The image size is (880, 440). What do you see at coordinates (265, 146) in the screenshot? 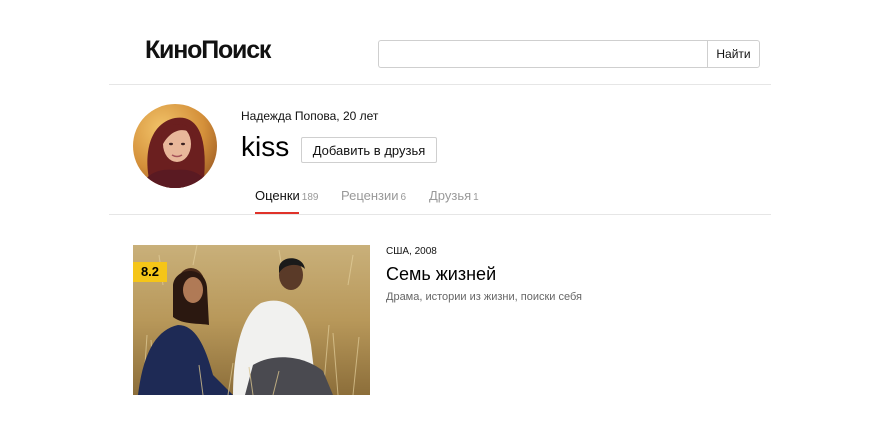
I see `profile-nickname: kiss` at bounding box center [265, 146].